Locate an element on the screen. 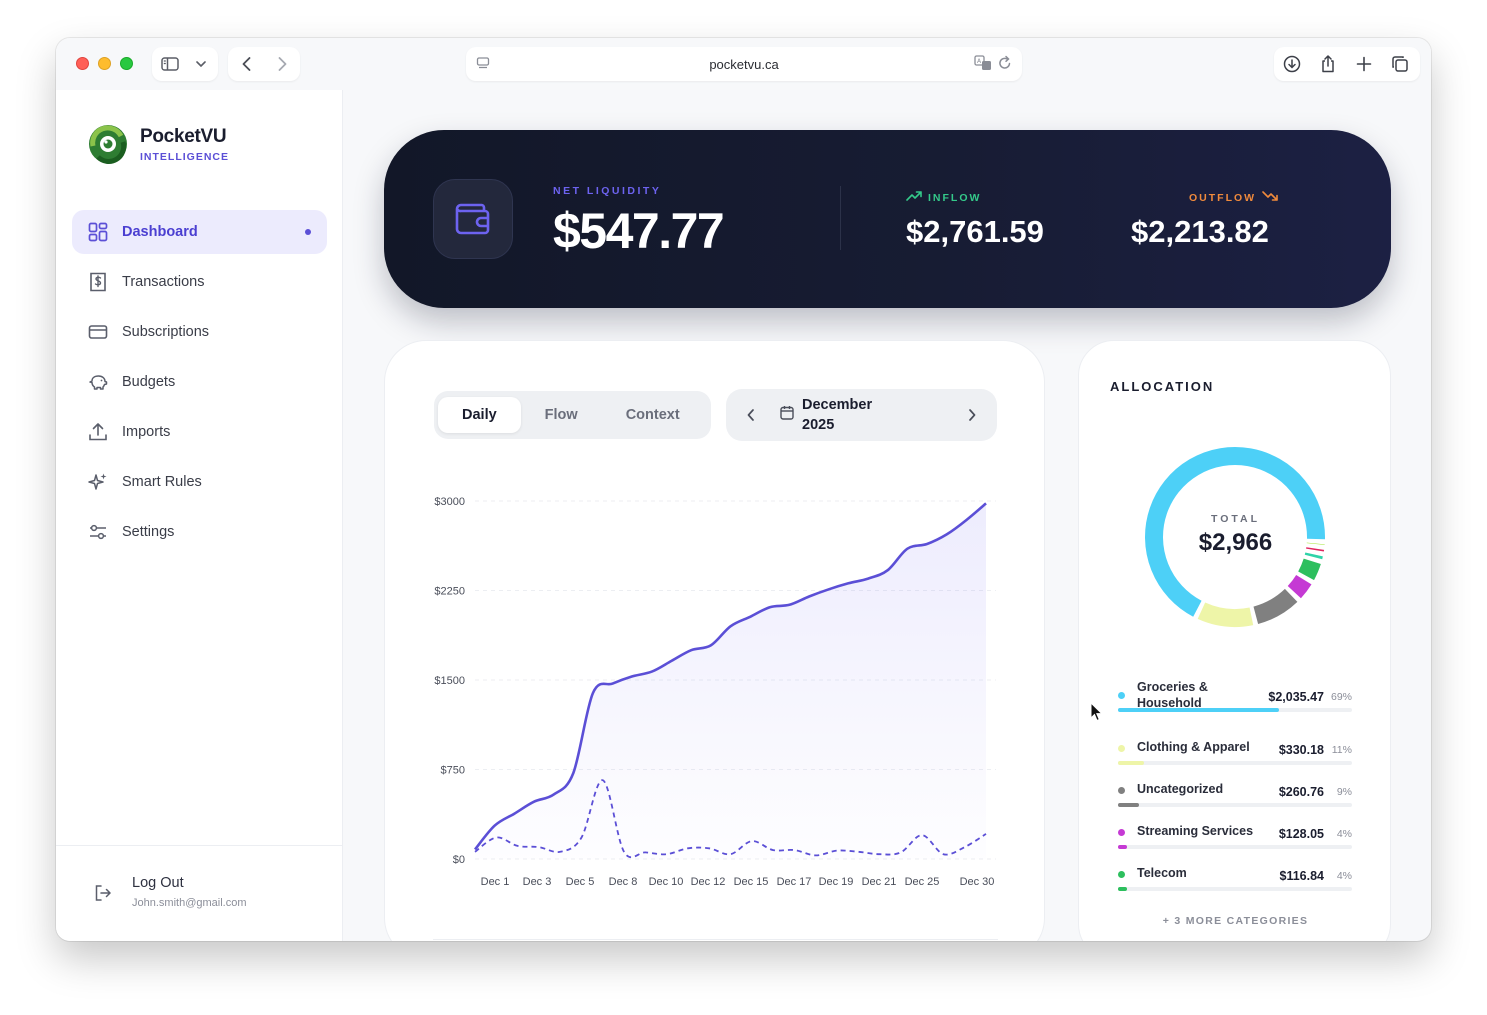 This screenshot has width=1487, height=1015. donut-total-label: TOTAL is located at coordinates (1235, 519).